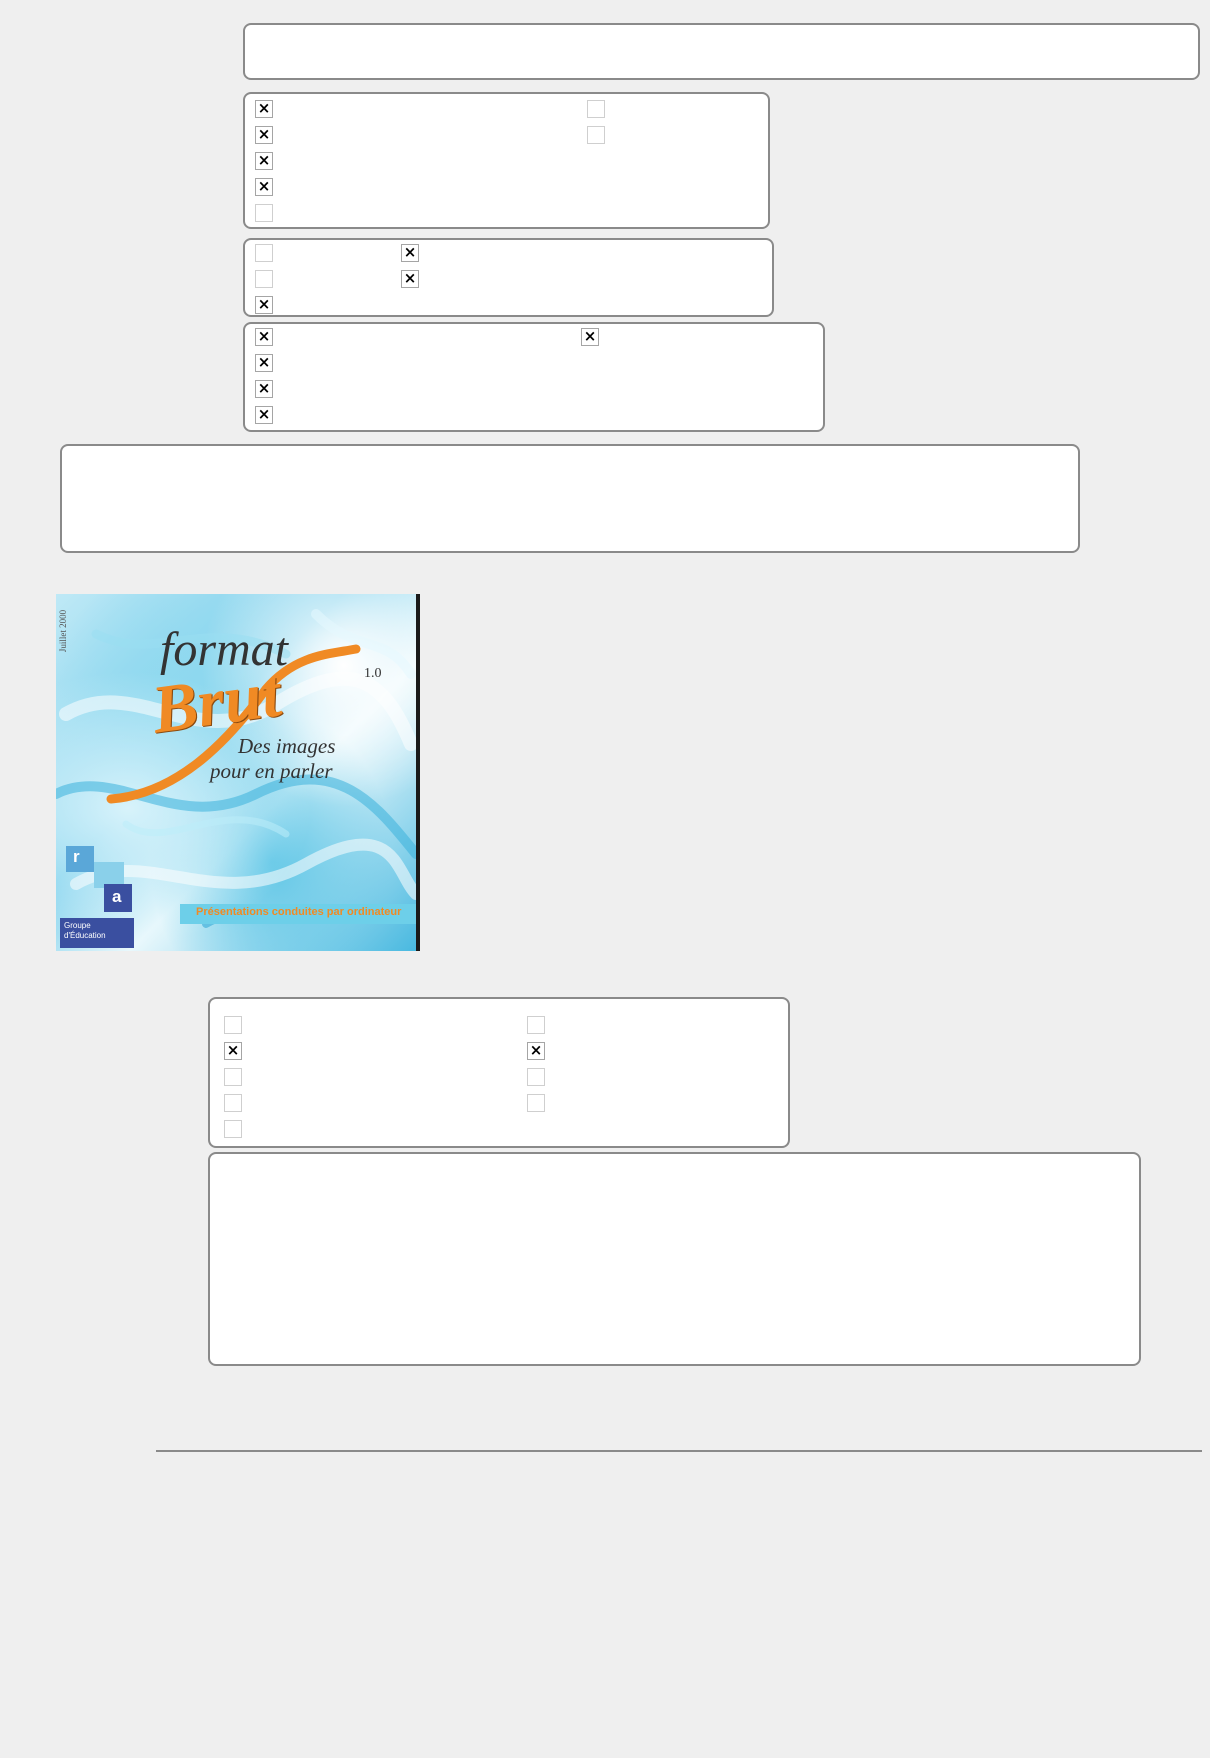 This screenshot has width=1210, height=1758. What do you see at coordinates (287, 746) in the screenshot?
I see `cover-tagline-line1: Des images` at bounding box center [287, 746].